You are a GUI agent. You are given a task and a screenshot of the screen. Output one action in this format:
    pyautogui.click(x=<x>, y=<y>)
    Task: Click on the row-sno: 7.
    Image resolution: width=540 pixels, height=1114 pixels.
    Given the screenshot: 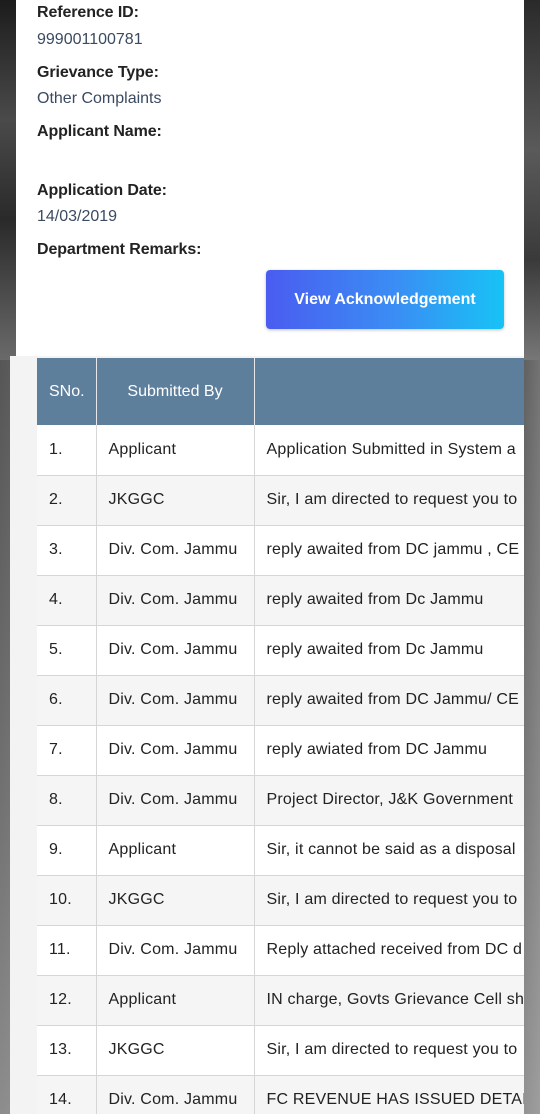 What is the action you would take?
    pyautogui.click(x=67, y=750)
    